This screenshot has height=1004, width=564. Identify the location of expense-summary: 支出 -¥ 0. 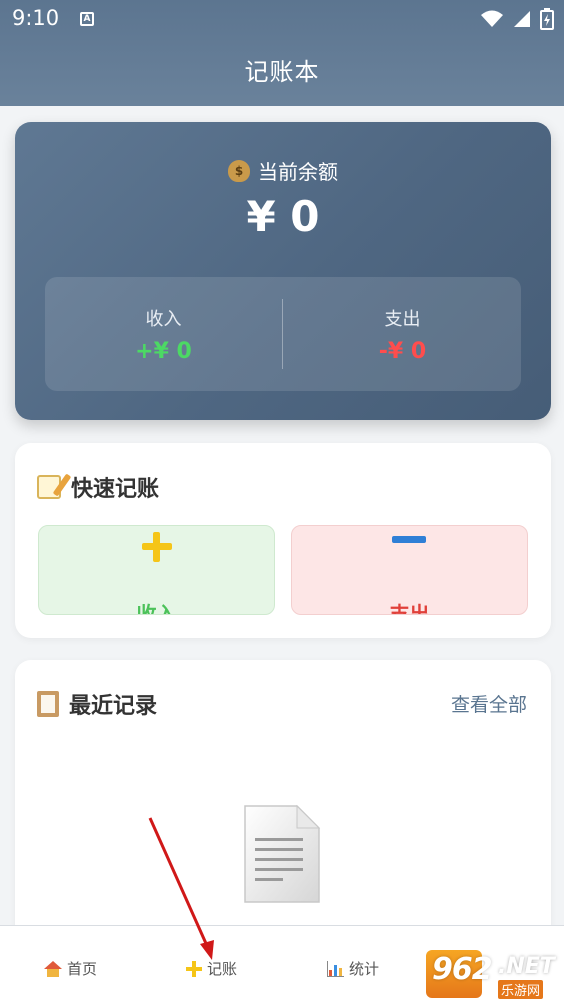
(402, 334).